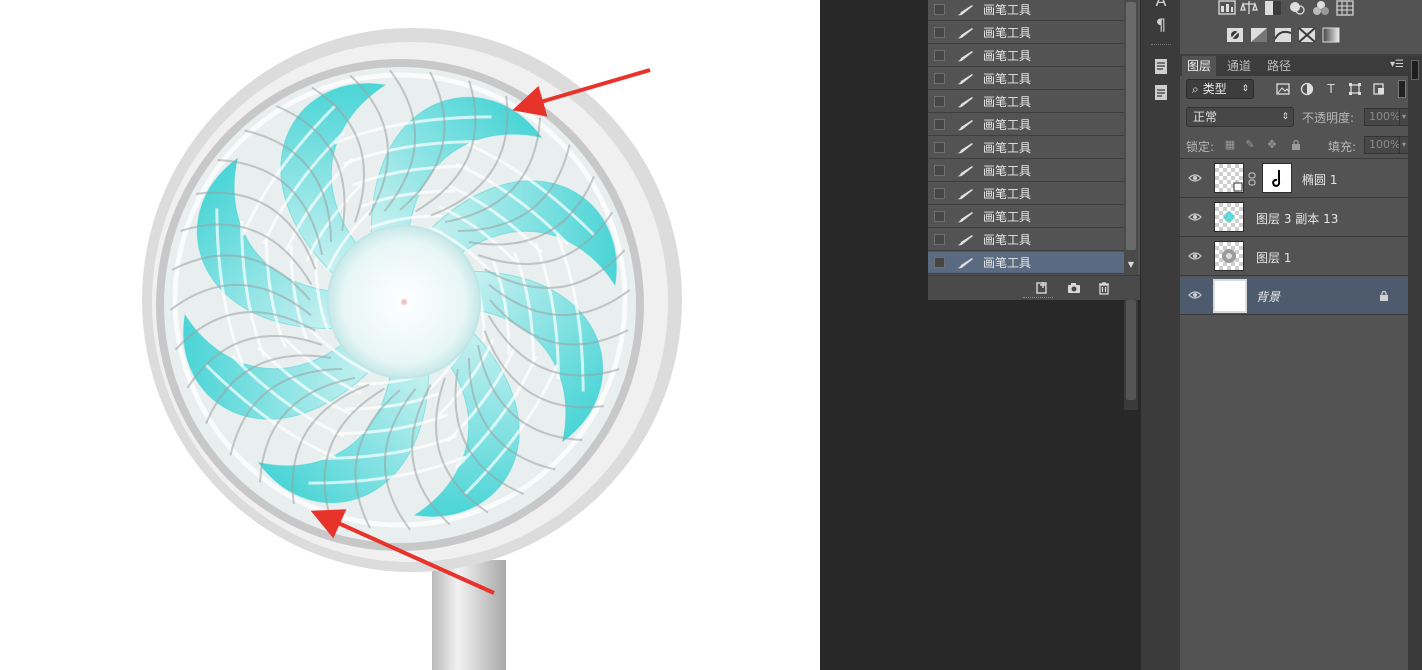 The height and width of the screenshot is (670, 1422). What do you see at coordinates (1230, 145) in the screenshot?
I see `lock-transparent-pixels-icon: ▦` at bounding box center [1230, 145].